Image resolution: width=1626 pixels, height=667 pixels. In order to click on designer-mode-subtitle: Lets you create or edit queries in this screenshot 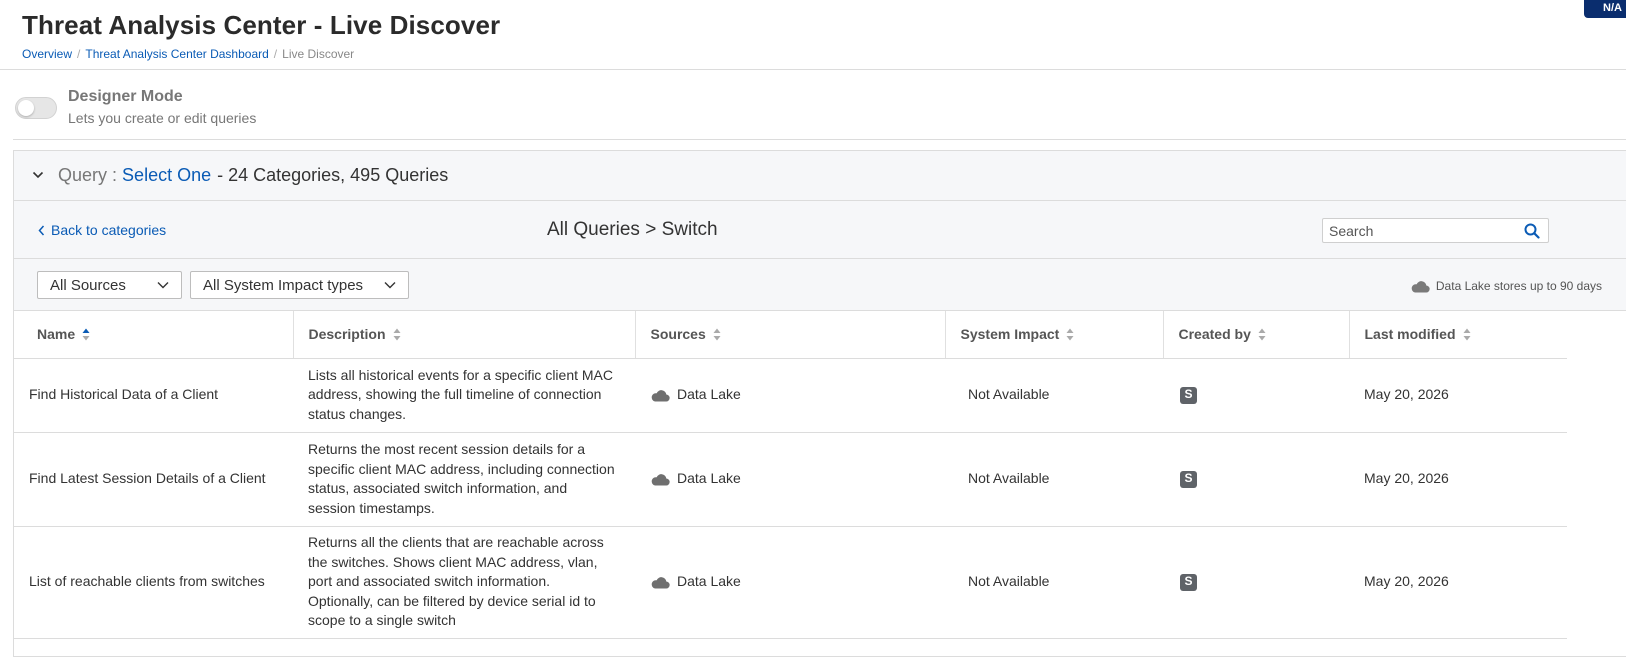, I will do `click(162, 118)`.